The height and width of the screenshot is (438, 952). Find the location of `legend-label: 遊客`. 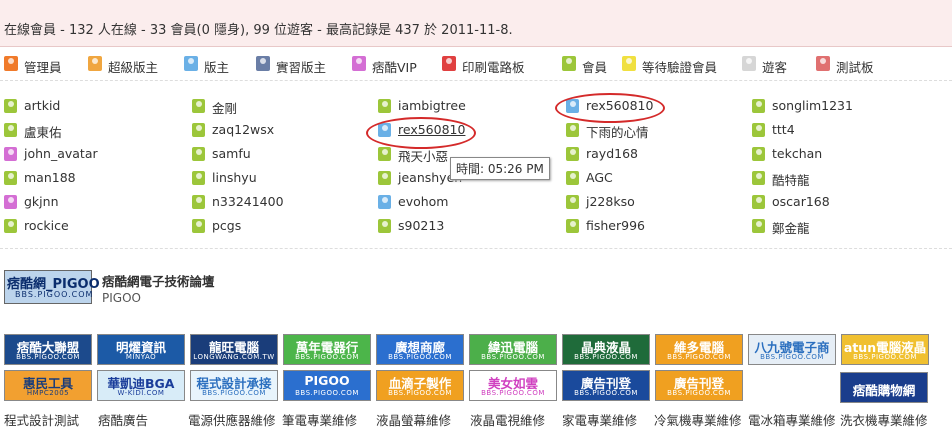

legend-label: 遊客 is located at coordinates (775, 67).